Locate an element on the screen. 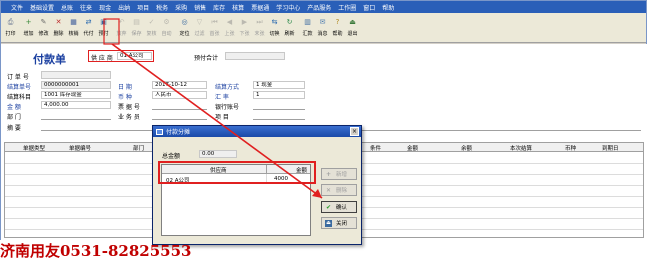 Image resolution: width=647 pixels, height=266 pixels. toolbar-button-delete: ✕ 删除 is located at coordinates (58, 28).